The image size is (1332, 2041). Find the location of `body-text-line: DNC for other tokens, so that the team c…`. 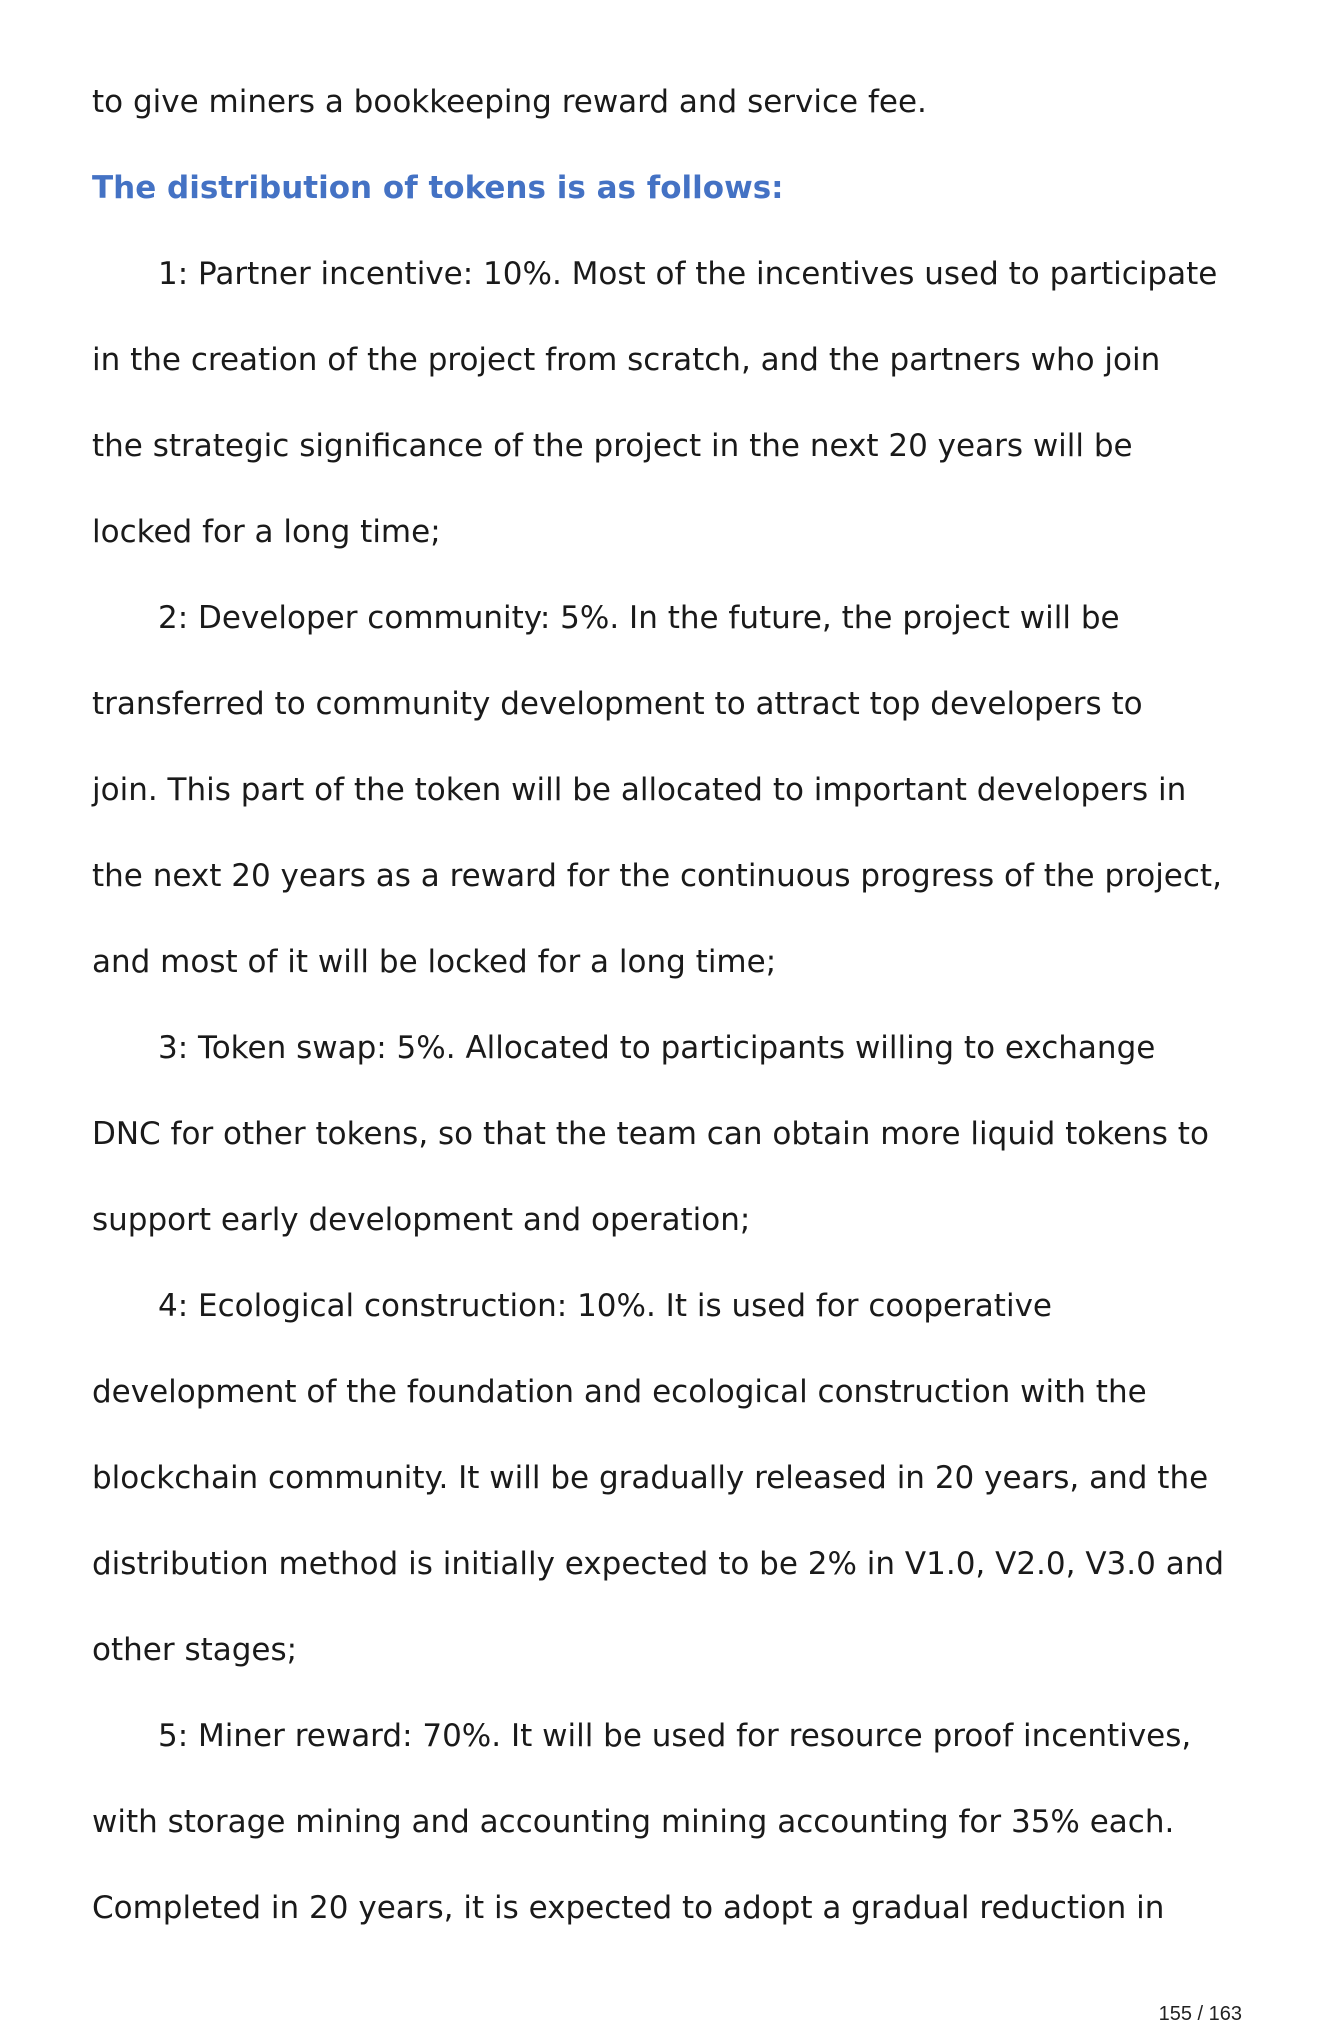

body-text-line: DNC for other tokens, so that the team c… is located at coordinates (650, 1134).